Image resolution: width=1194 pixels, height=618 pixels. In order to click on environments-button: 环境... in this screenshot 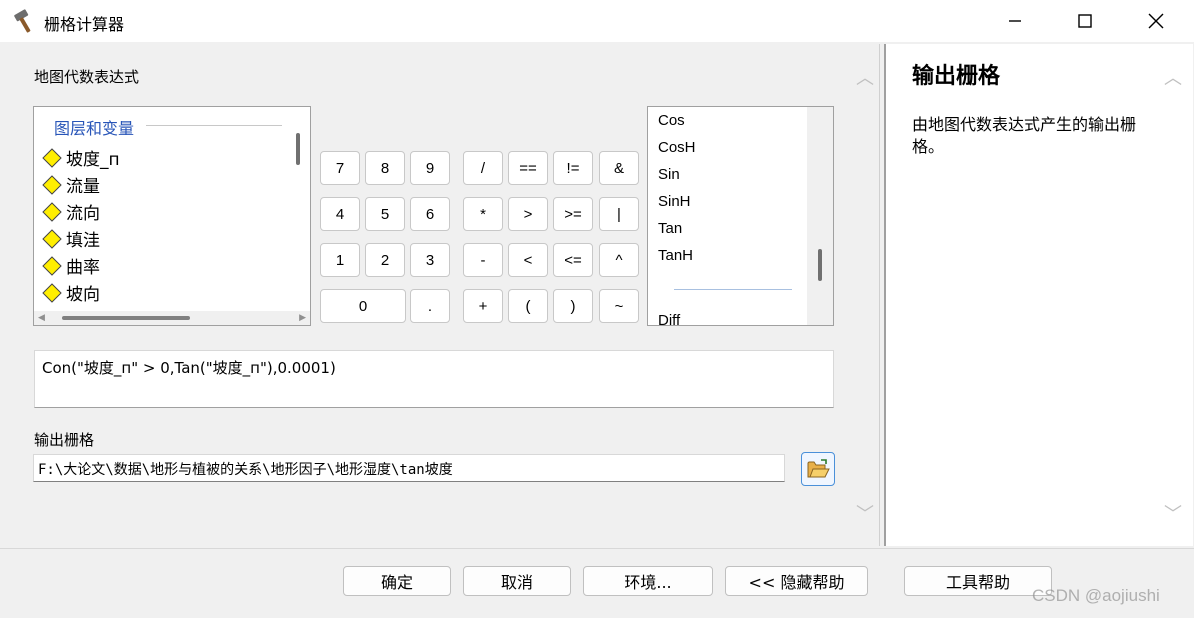, I will do `click(648, 581)`.